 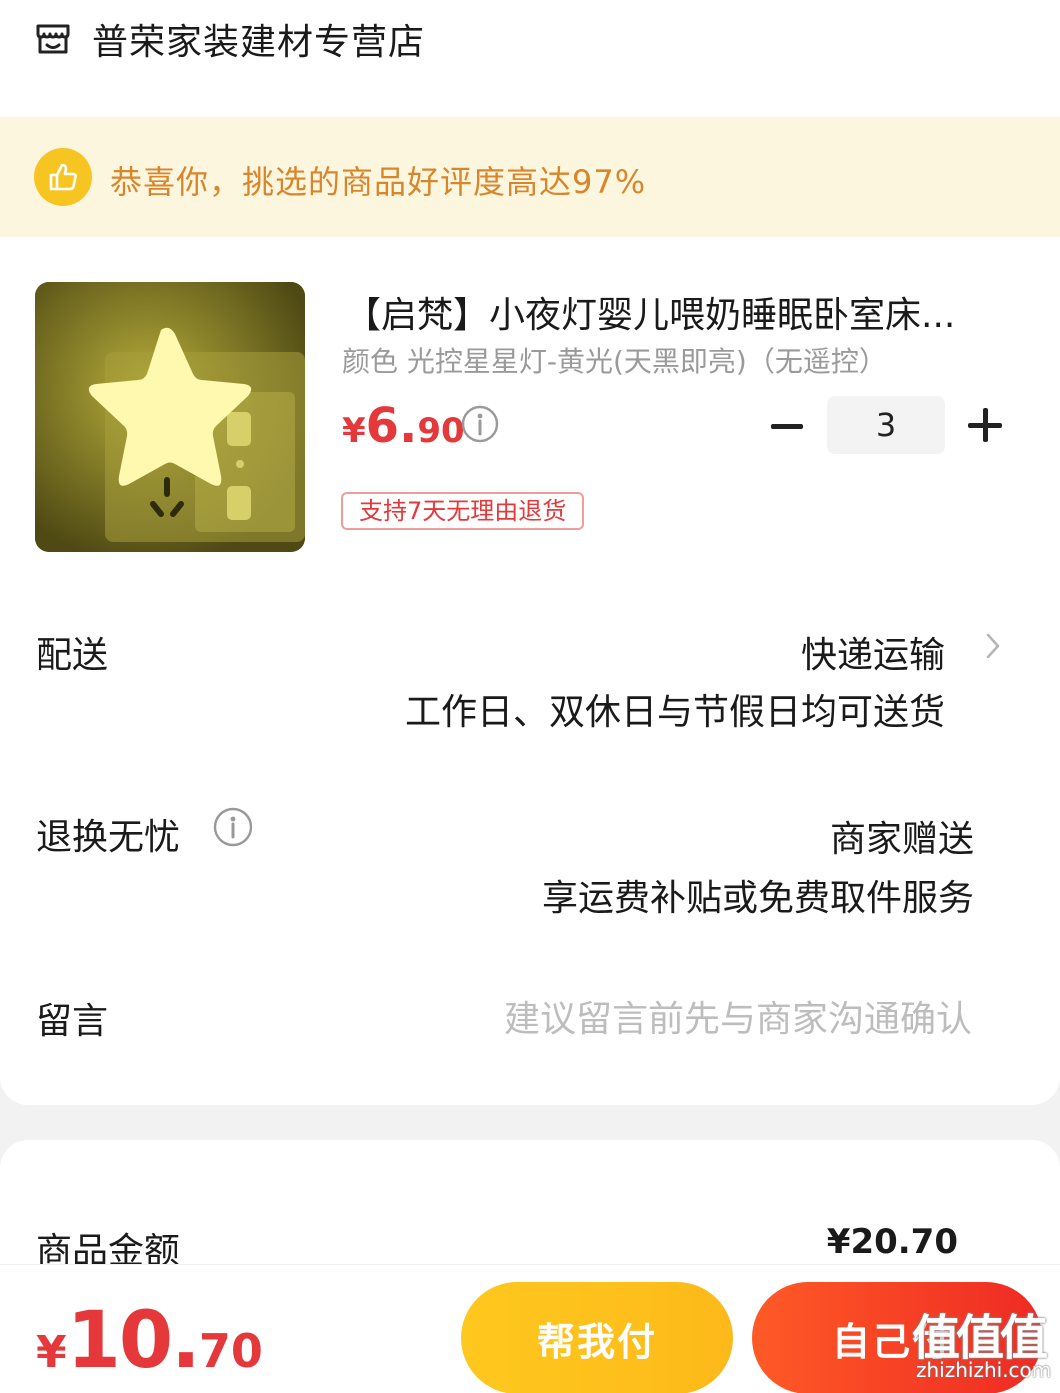 What do you see at coordinates (51, 1352) in the screenshot?
I see `pay-currency: ¥` at bounding box center [51, 1352].